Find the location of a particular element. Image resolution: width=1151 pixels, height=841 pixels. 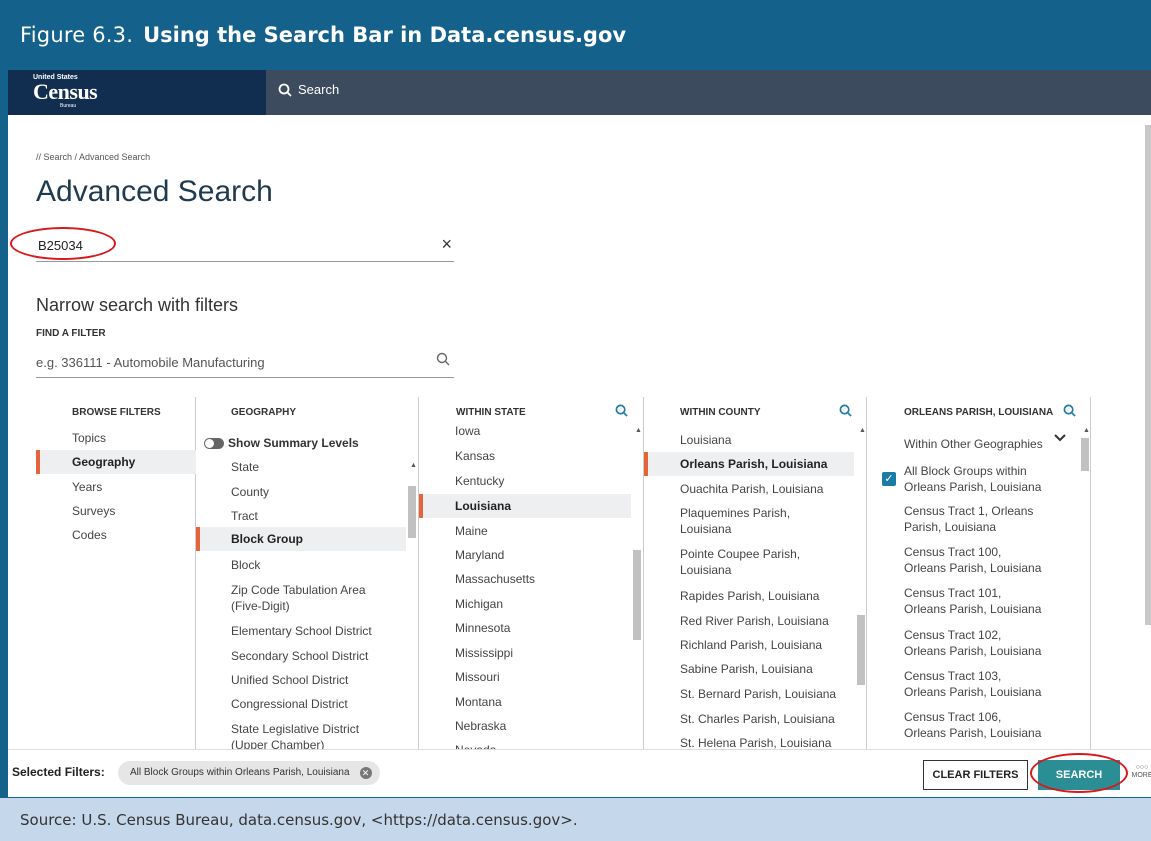

state-item-selected: Louisiana is located at coordinates (525, 506).